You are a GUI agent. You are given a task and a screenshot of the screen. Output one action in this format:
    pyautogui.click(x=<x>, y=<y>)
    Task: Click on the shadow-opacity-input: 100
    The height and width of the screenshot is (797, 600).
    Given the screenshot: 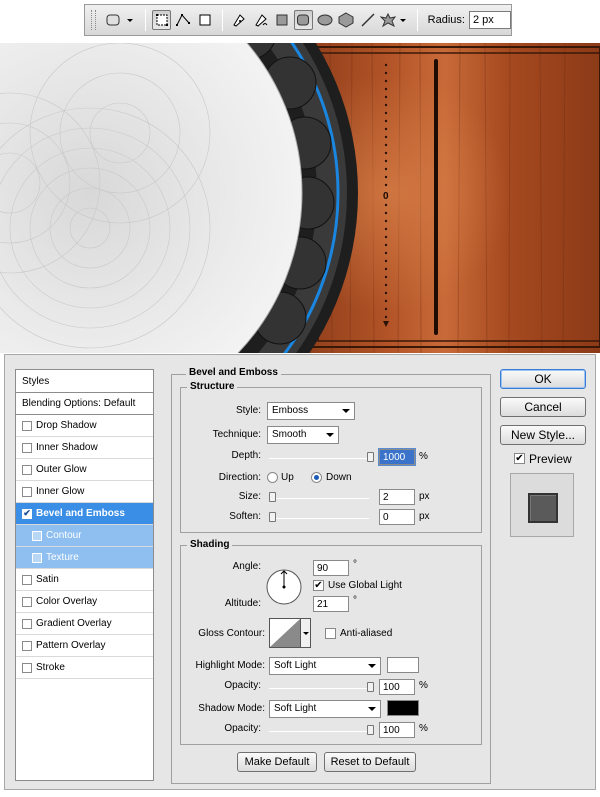 What is the action you would take?
    pyautogui.click(x=397, y=730)
    